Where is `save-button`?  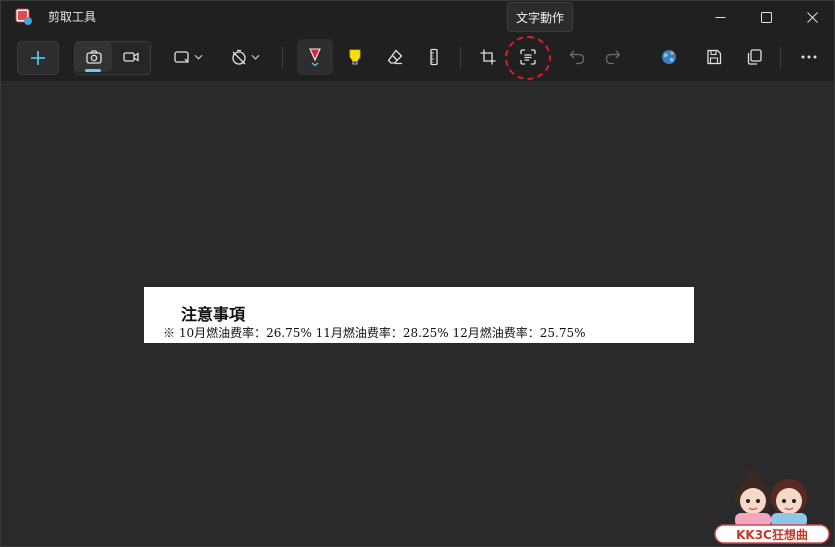 save-button is located at coordinates (714, 57).